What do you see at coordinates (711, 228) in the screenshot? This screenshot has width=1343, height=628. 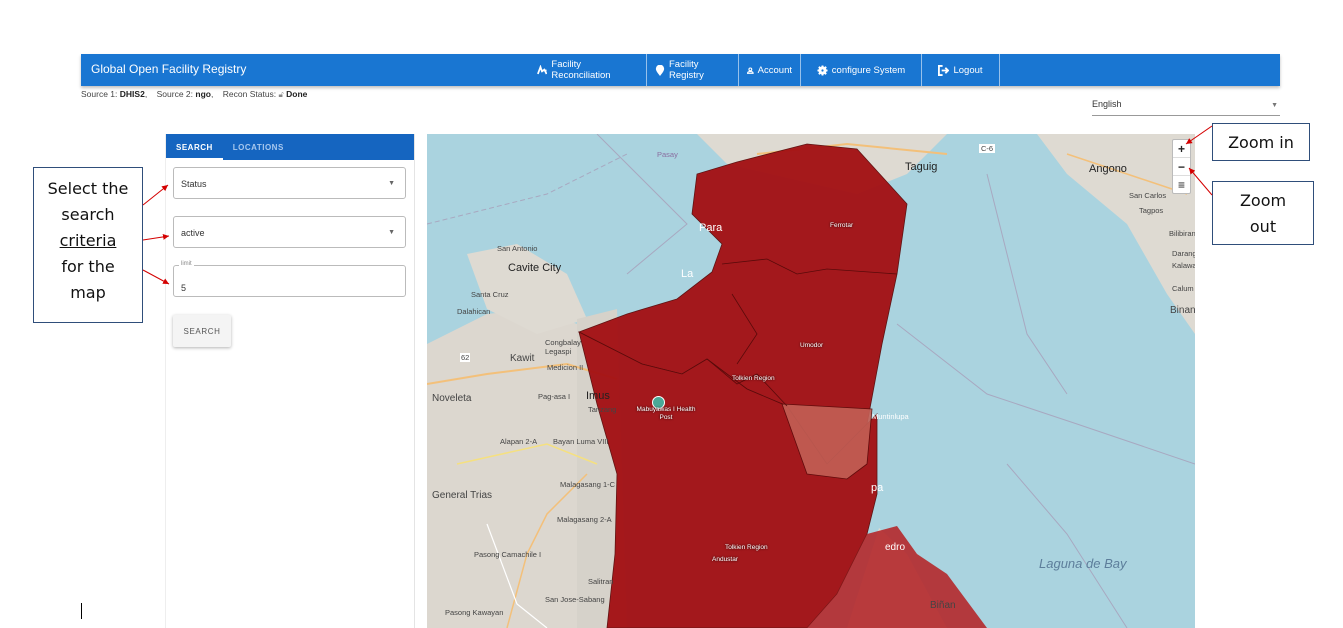 I see `map-label: Para` at bounding box center [711, 228].